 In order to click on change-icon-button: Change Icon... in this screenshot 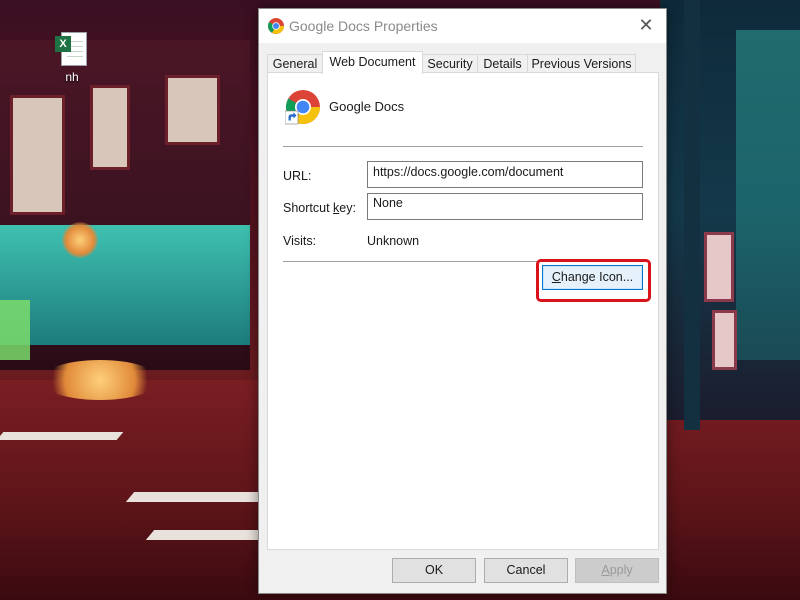, I will do `click(592, 277)`.